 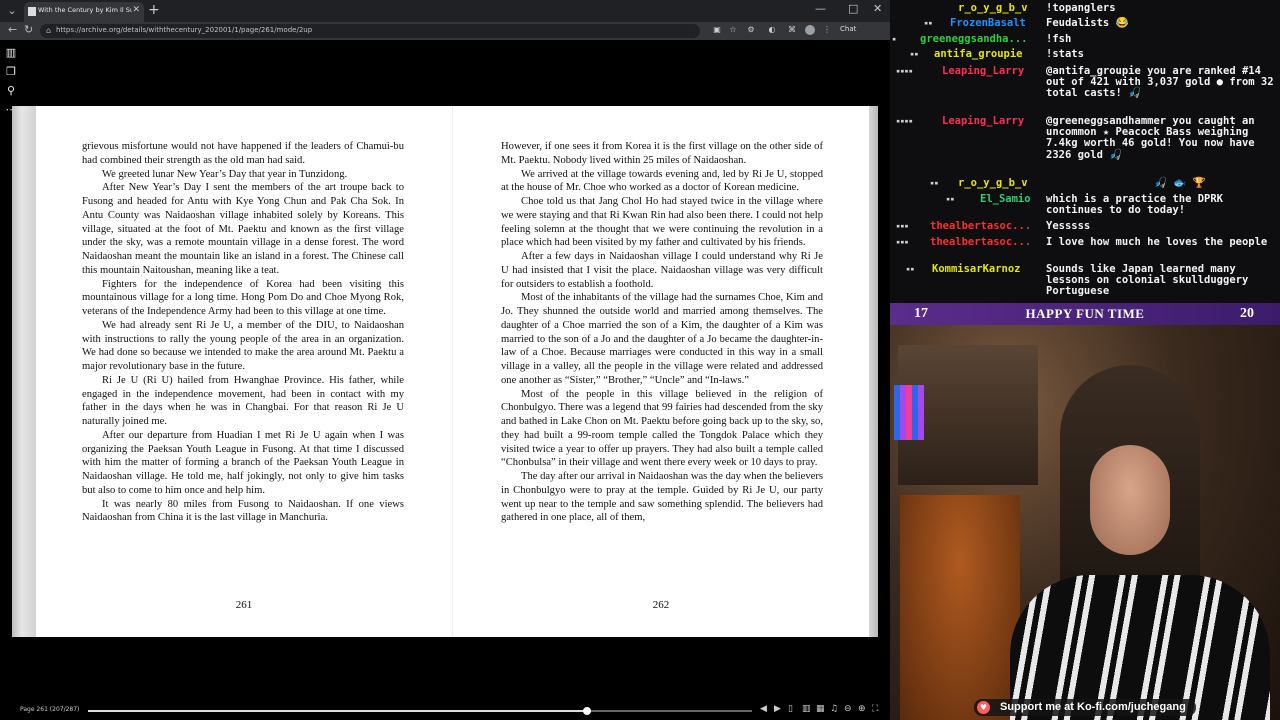 What do you see at coordinates (834, 709) in the screenshot?
I see `read-aloud-icon: ♫` at bounding box center [834, 709].